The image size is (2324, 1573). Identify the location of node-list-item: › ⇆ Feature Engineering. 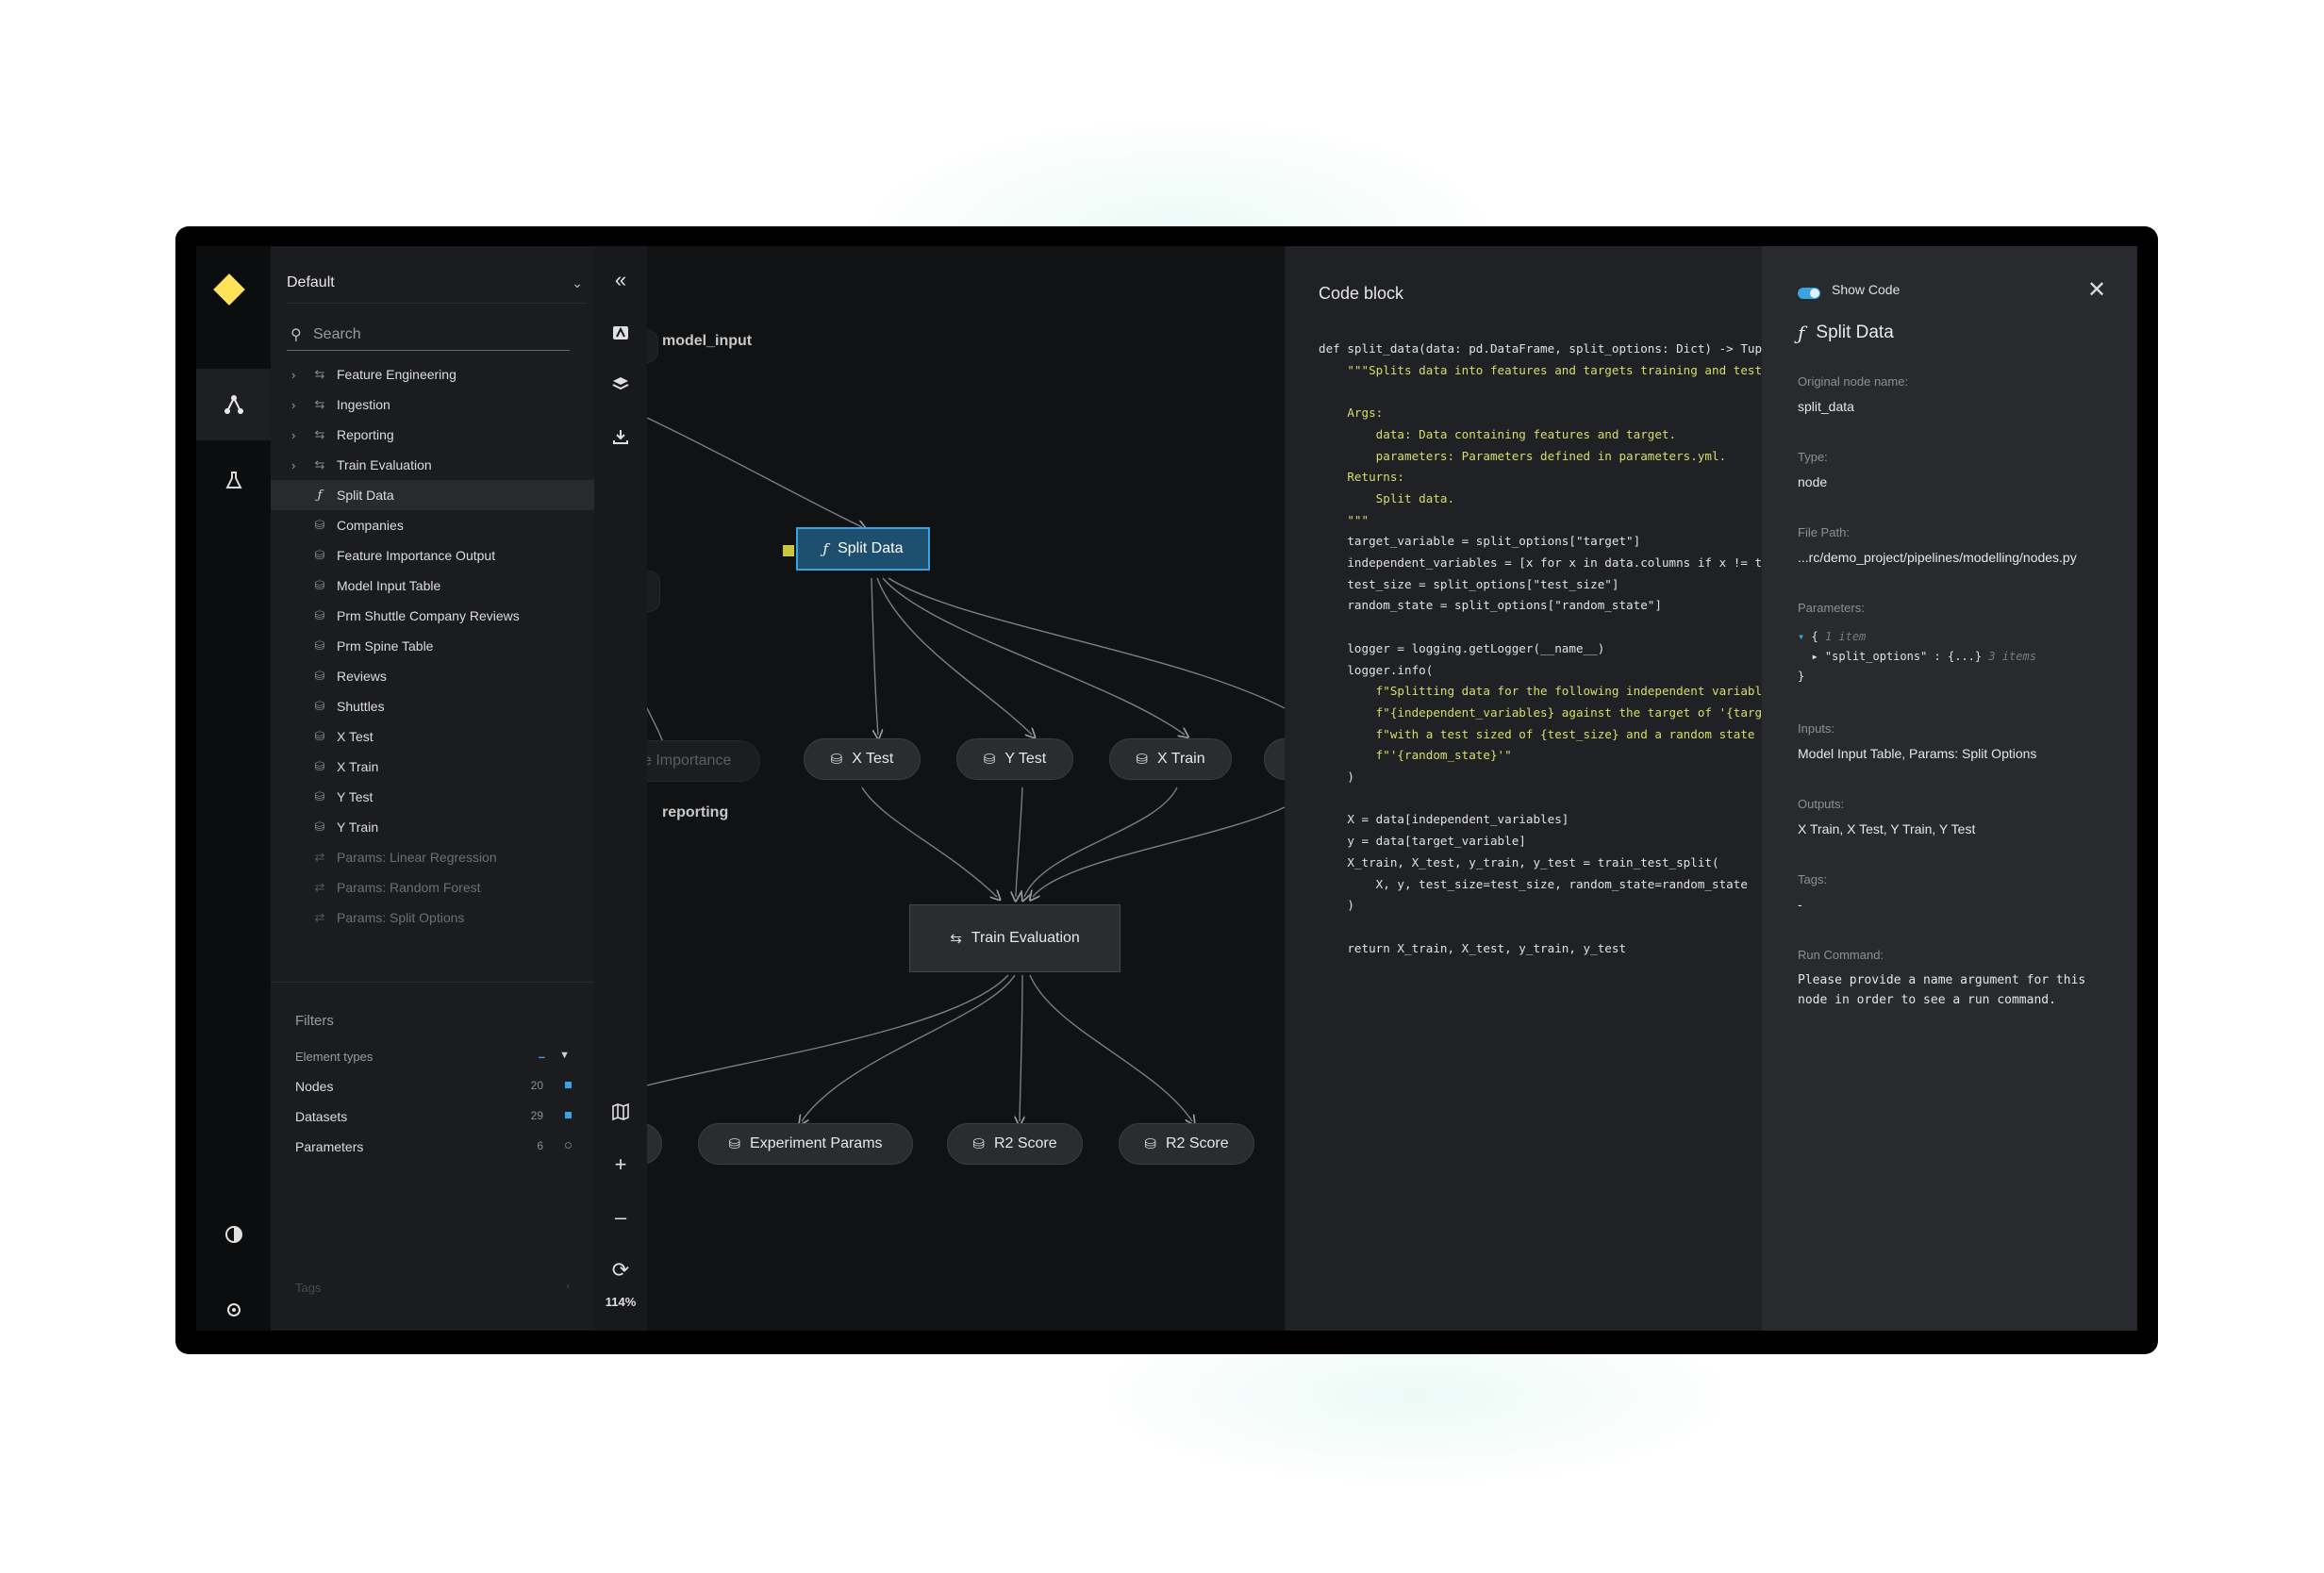
(433, 374).